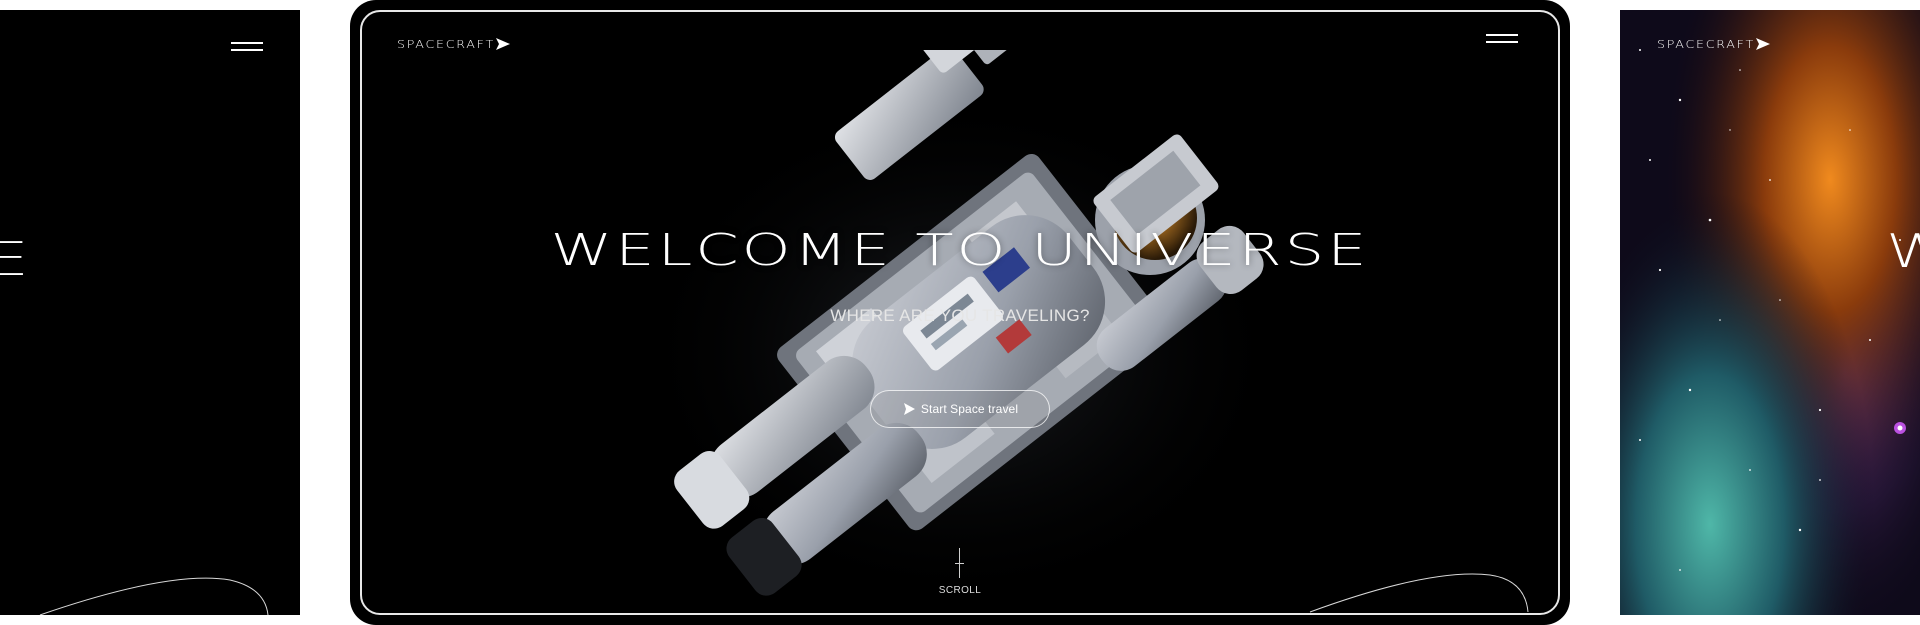  What do you see at coordinates (1903, 251) in the screenshot?
I see `right-preview-headline: W` at bounding box center [1903, 251].